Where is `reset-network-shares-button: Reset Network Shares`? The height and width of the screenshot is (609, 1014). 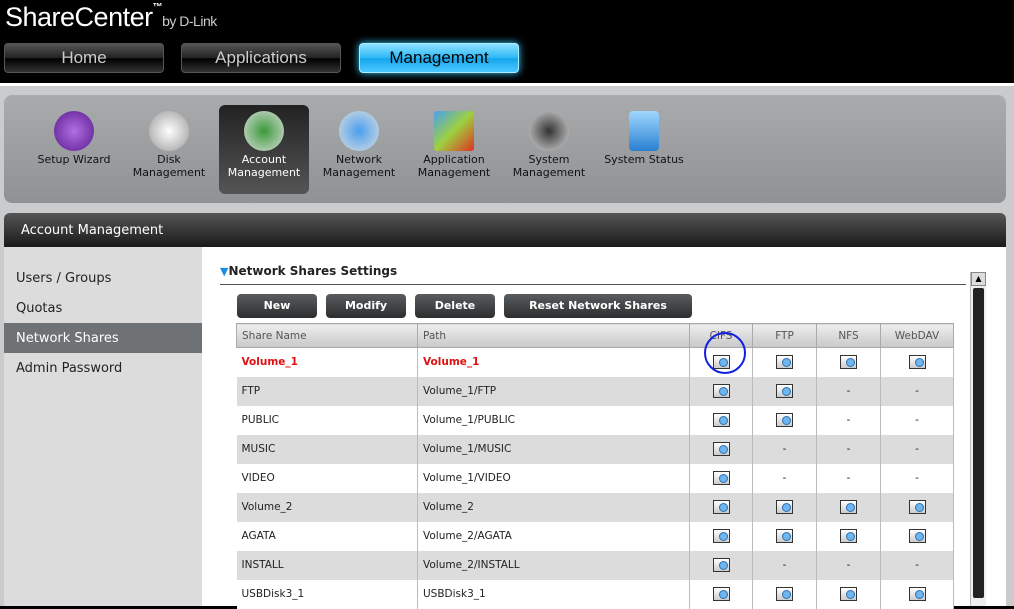 reset-network-shares-button: Reset Network Shares is located at coordinates (598, 306).